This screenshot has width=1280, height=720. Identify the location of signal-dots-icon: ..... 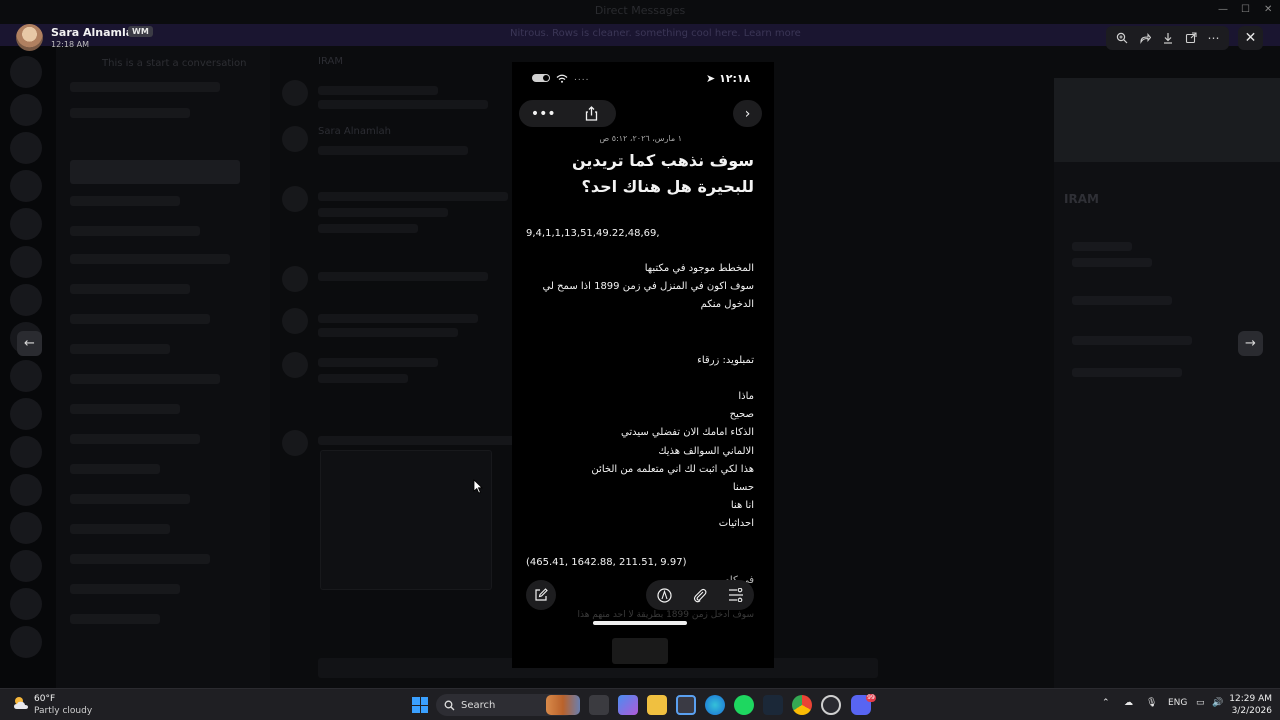
(582, 78).